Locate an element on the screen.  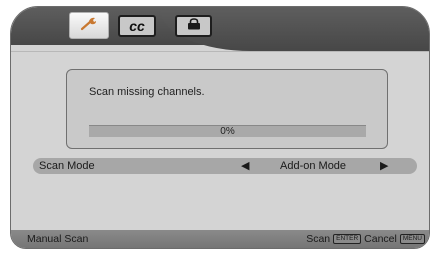
footer-title: Manual Scan is located at coordinates (58, 239).